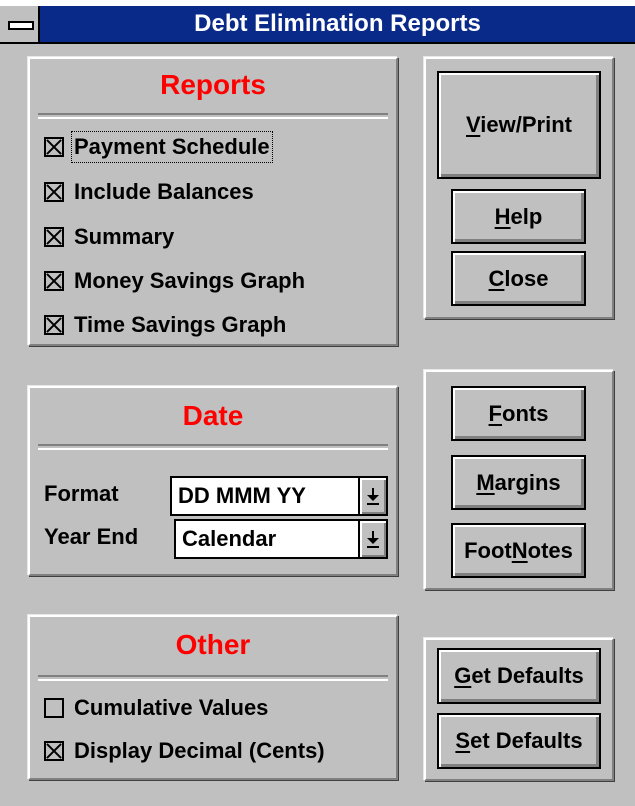 The width and height of the screenshot is (635, 806). I want to click on set-defaults-button: Set Defaults, so click(519, 741).